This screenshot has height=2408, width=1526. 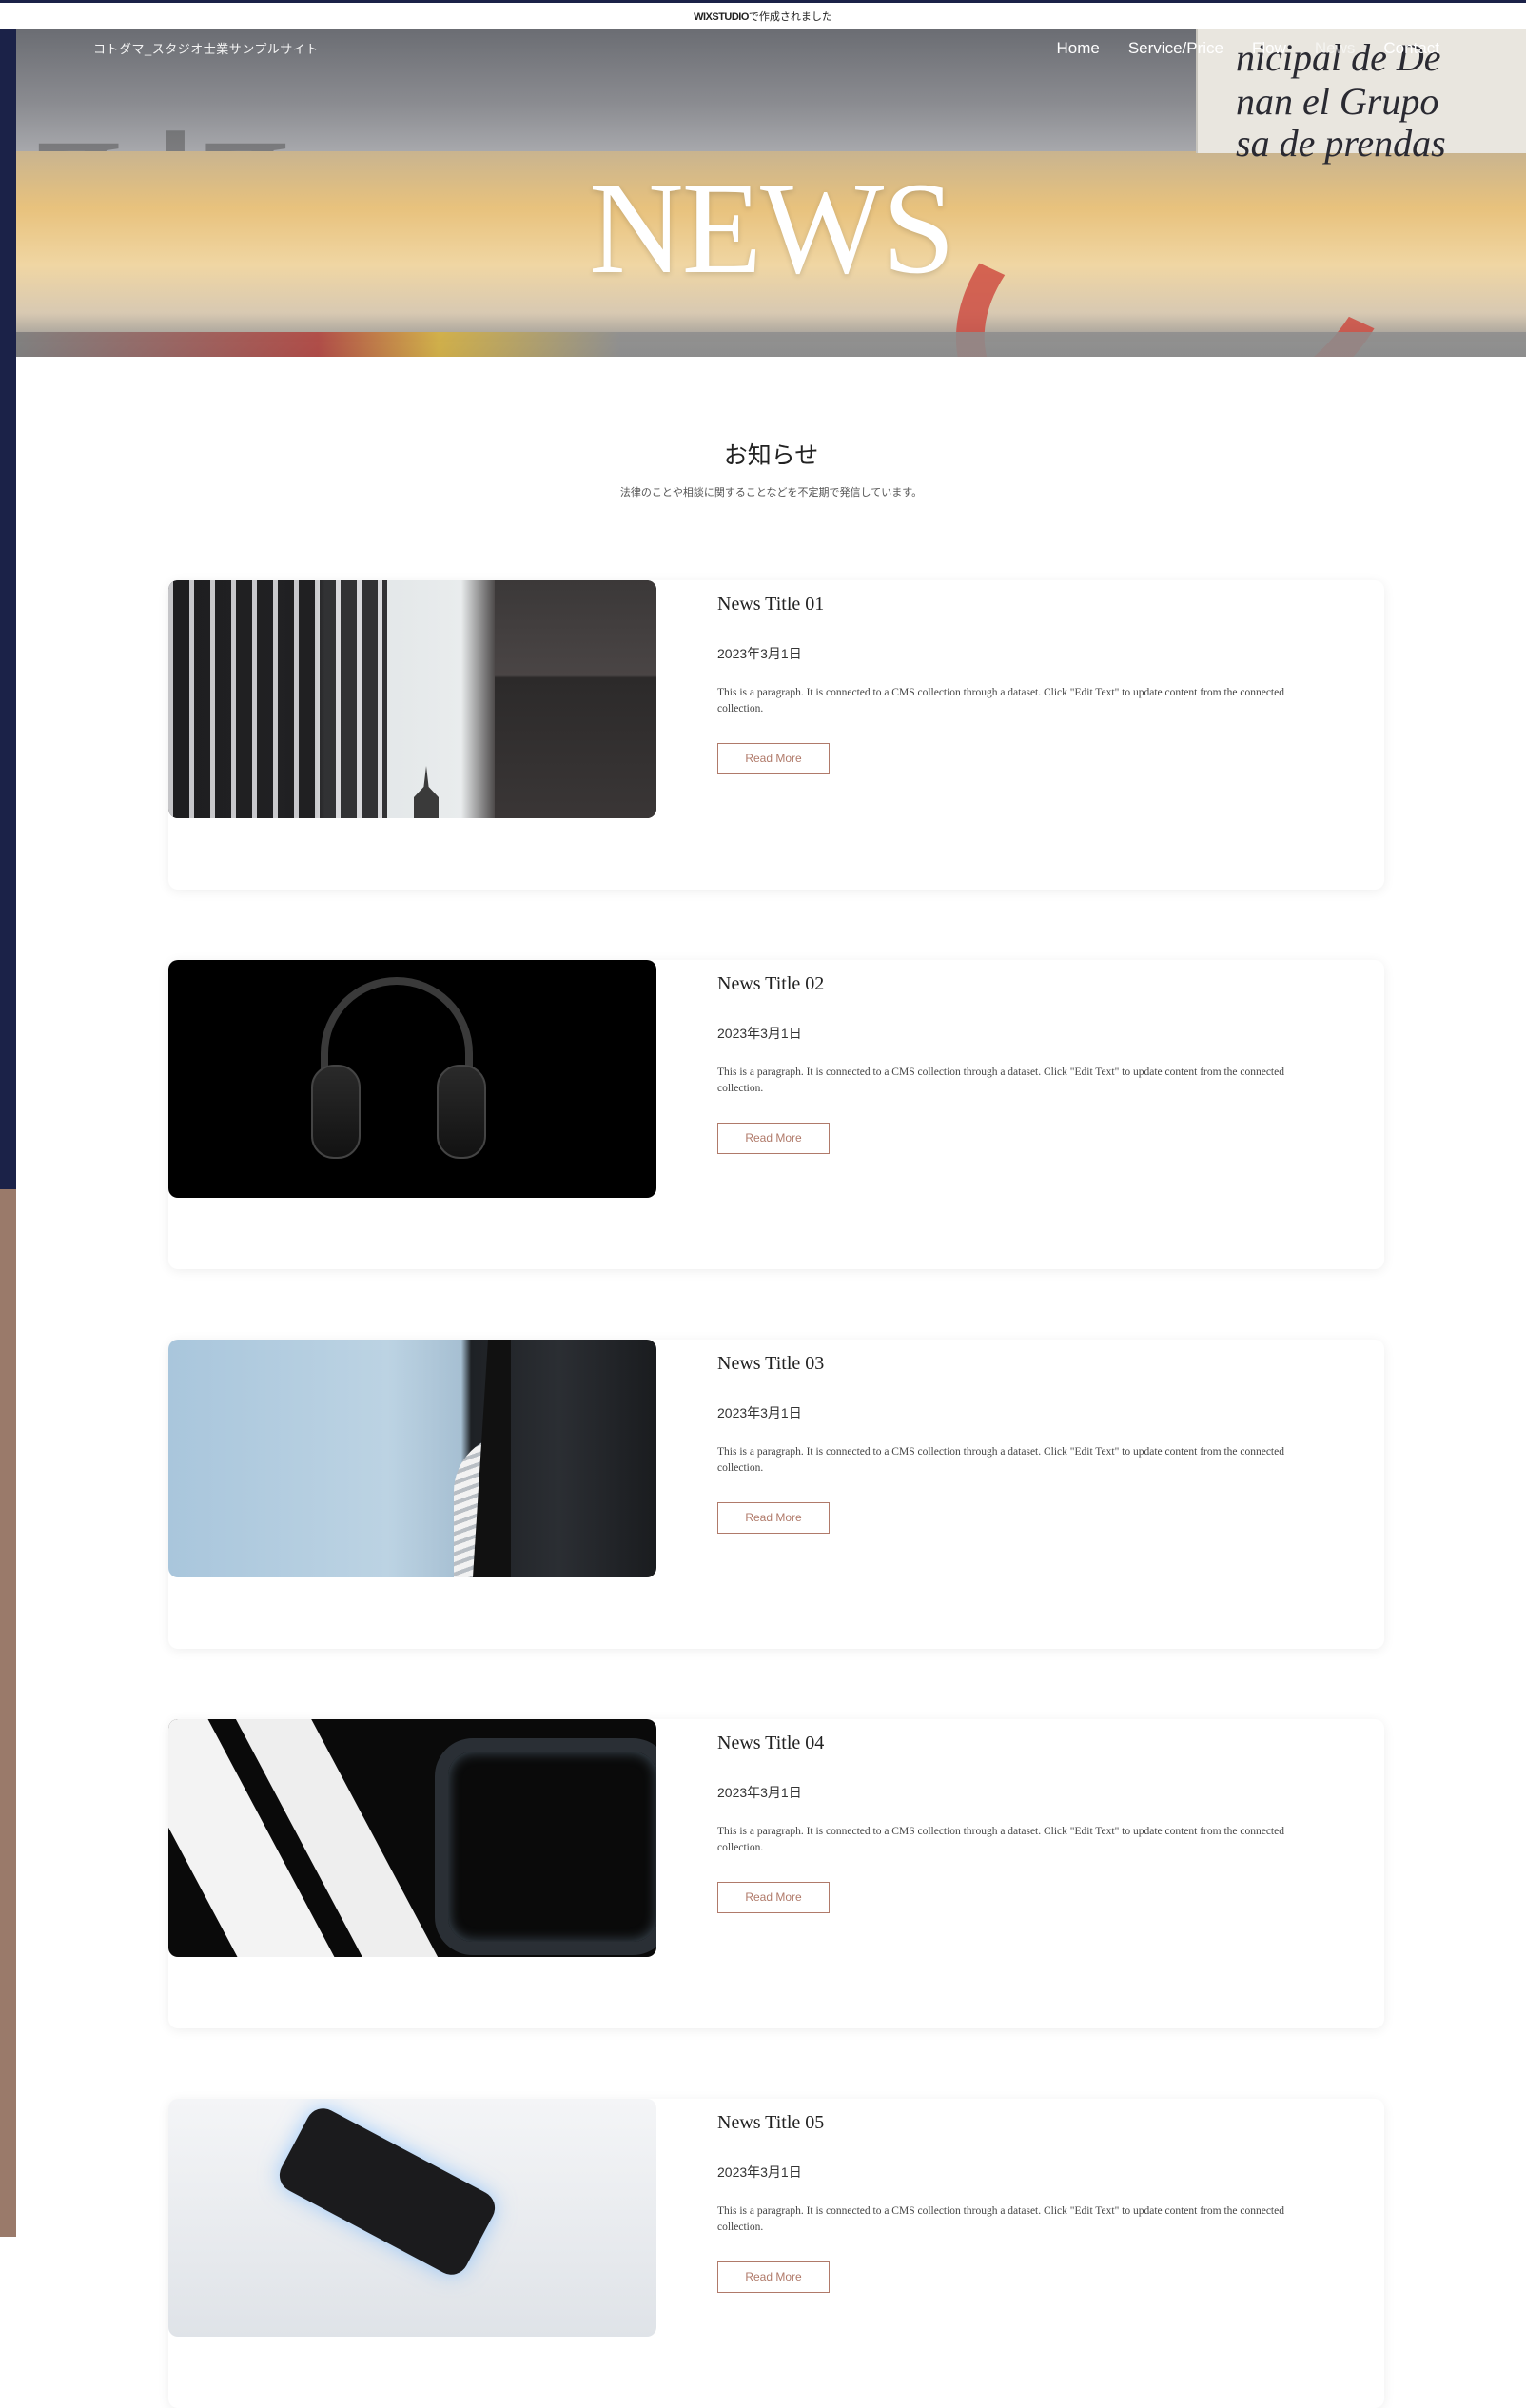 I want to click on news-image-building, so click(x=412, y=699).